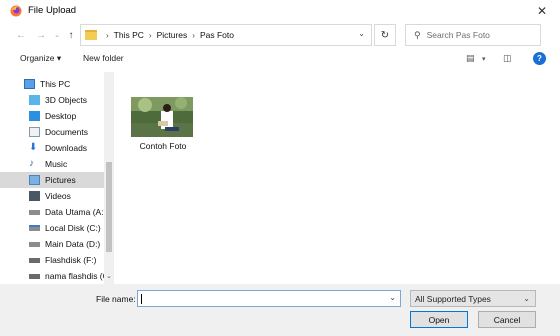  I want to click on refresh-button: ↻, so click(385, 35).